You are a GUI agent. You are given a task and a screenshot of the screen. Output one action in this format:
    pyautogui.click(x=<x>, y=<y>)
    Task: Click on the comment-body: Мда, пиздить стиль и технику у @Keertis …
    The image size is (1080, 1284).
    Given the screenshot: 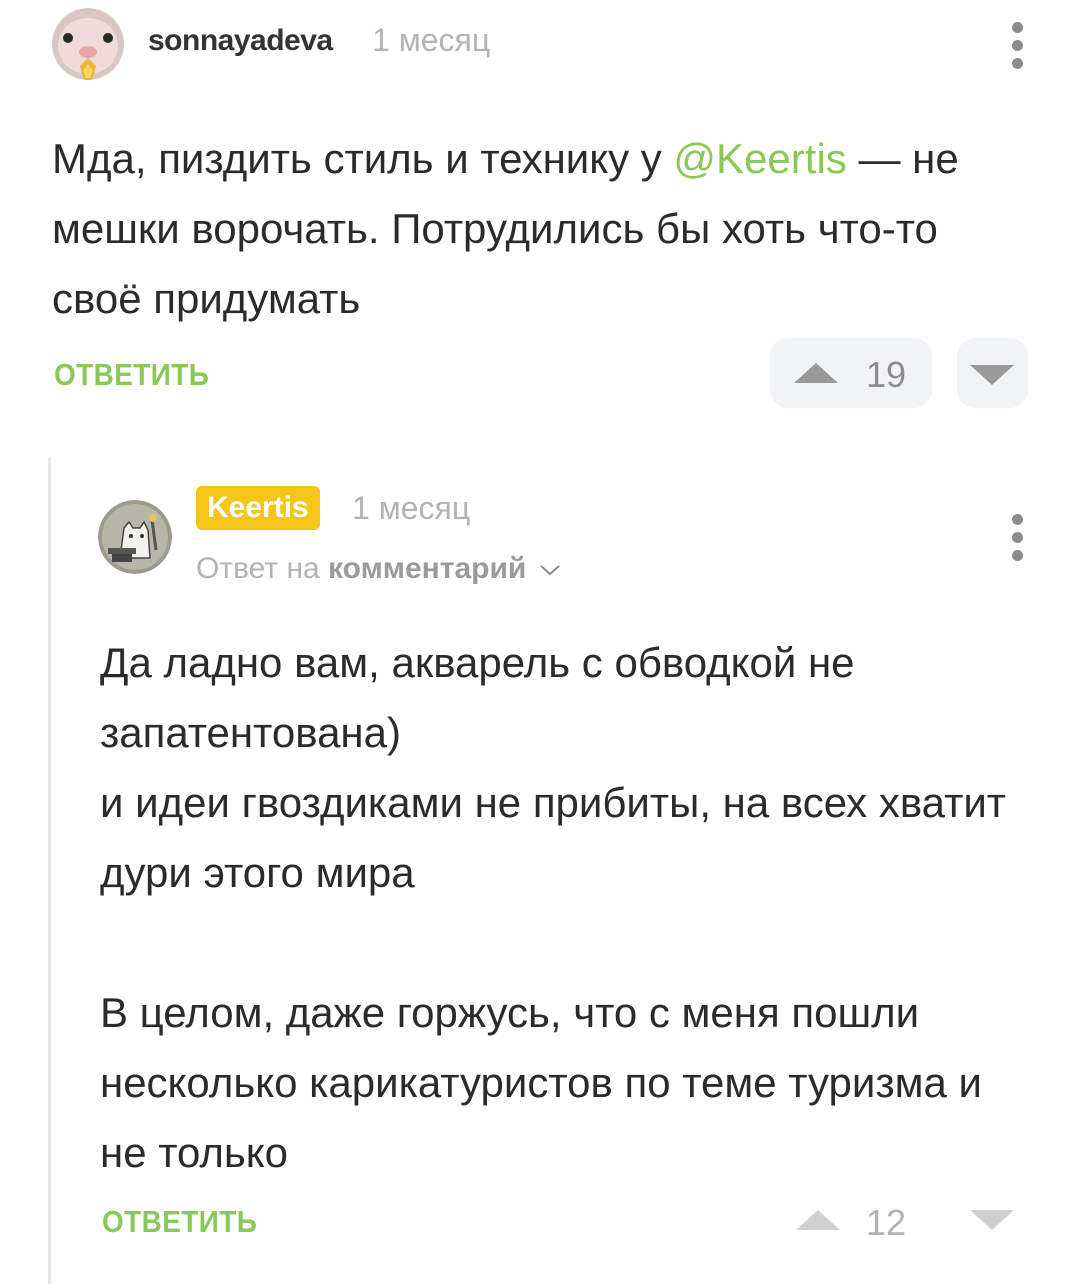 What is the action you would take?
    pyautogui.click(x=542, y=229)
    